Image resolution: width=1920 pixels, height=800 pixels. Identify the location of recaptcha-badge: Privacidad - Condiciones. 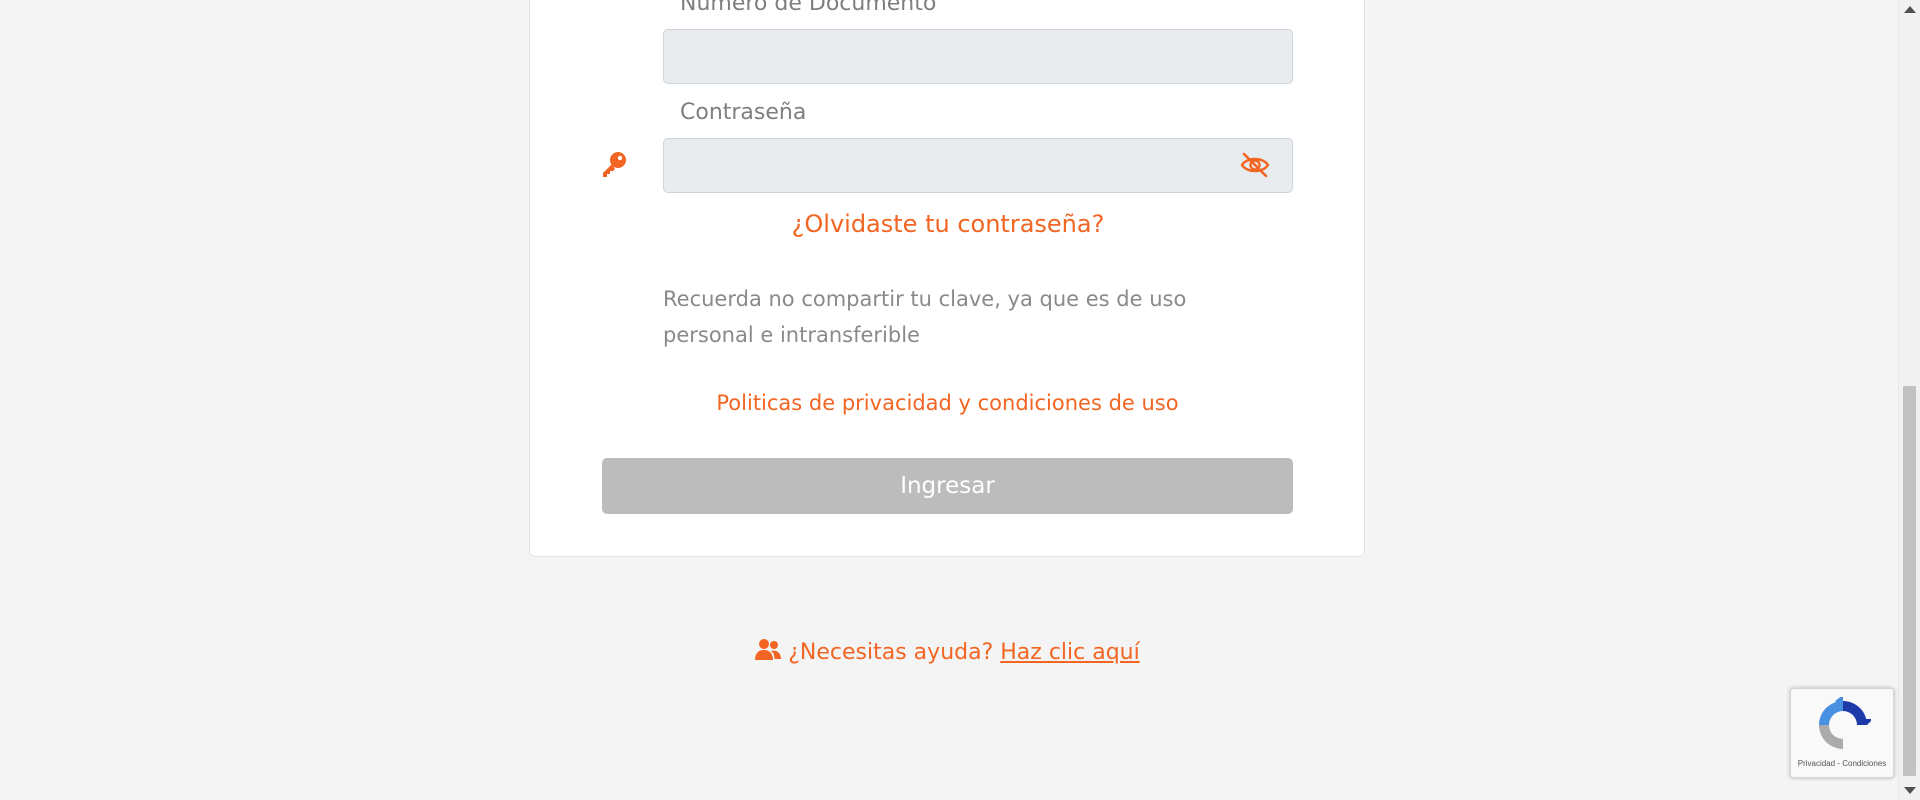
(1842, 733).